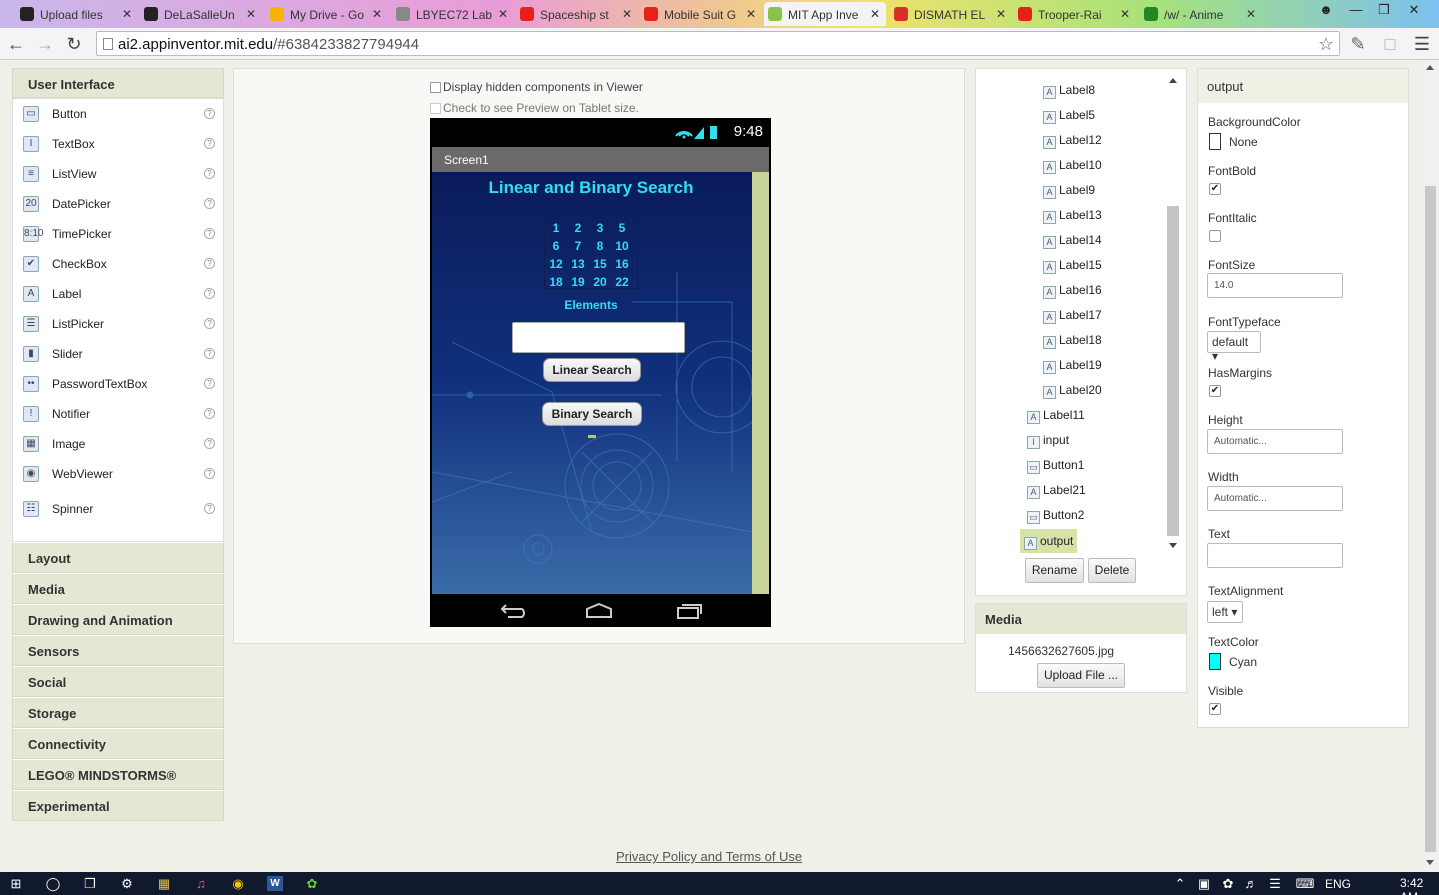  Describe the element at coordinates (1069, 118) in the screenshot. I see `tree-item-label5: A Label5` at that location.